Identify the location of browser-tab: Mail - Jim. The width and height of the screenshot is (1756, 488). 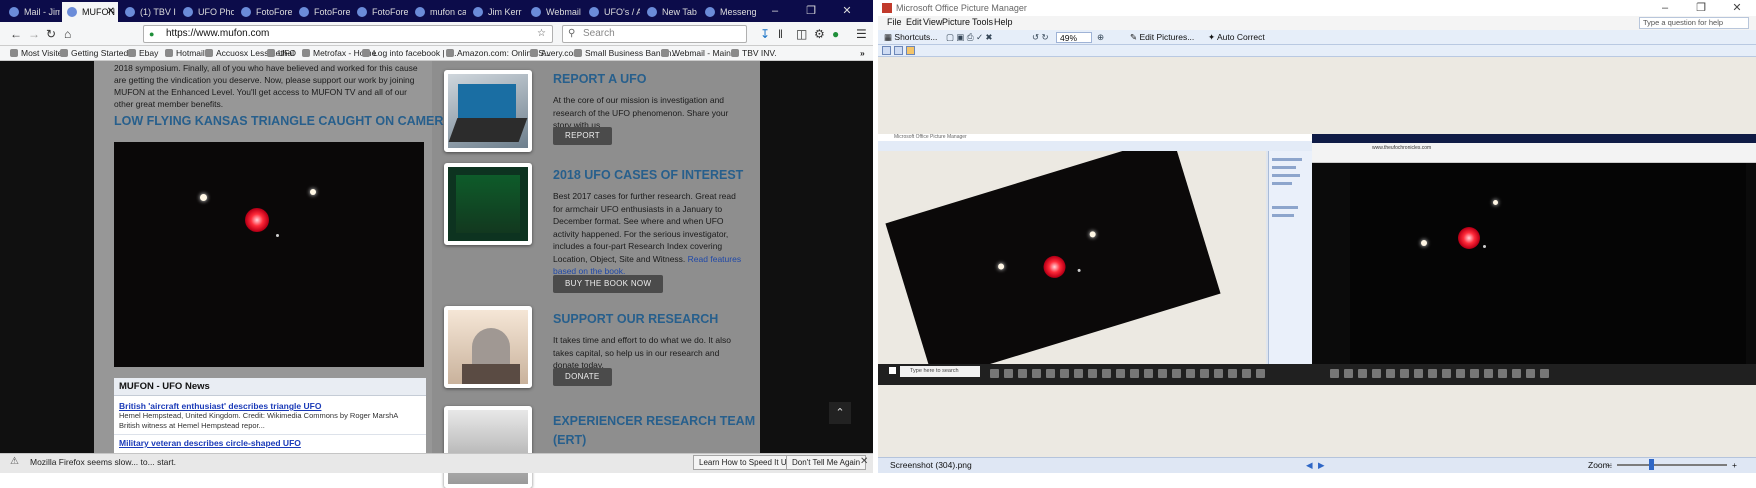
(32, 12).